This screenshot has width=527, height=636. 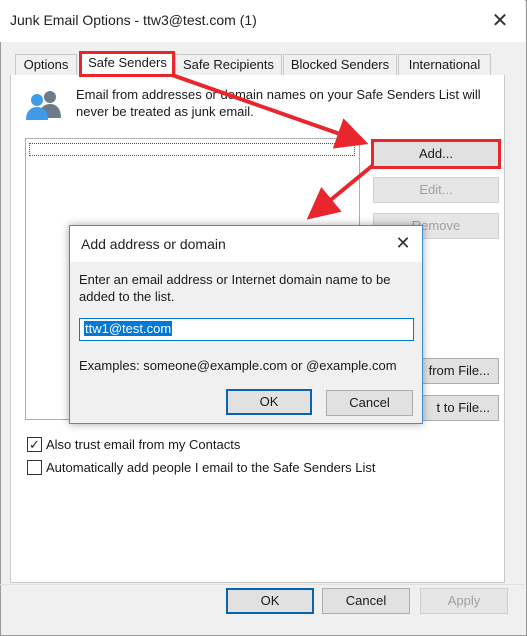 What do you see at coordinates (34, 467) in the screenshot?
I see `auto-add-checkbox` at bounding box center [34, 467].